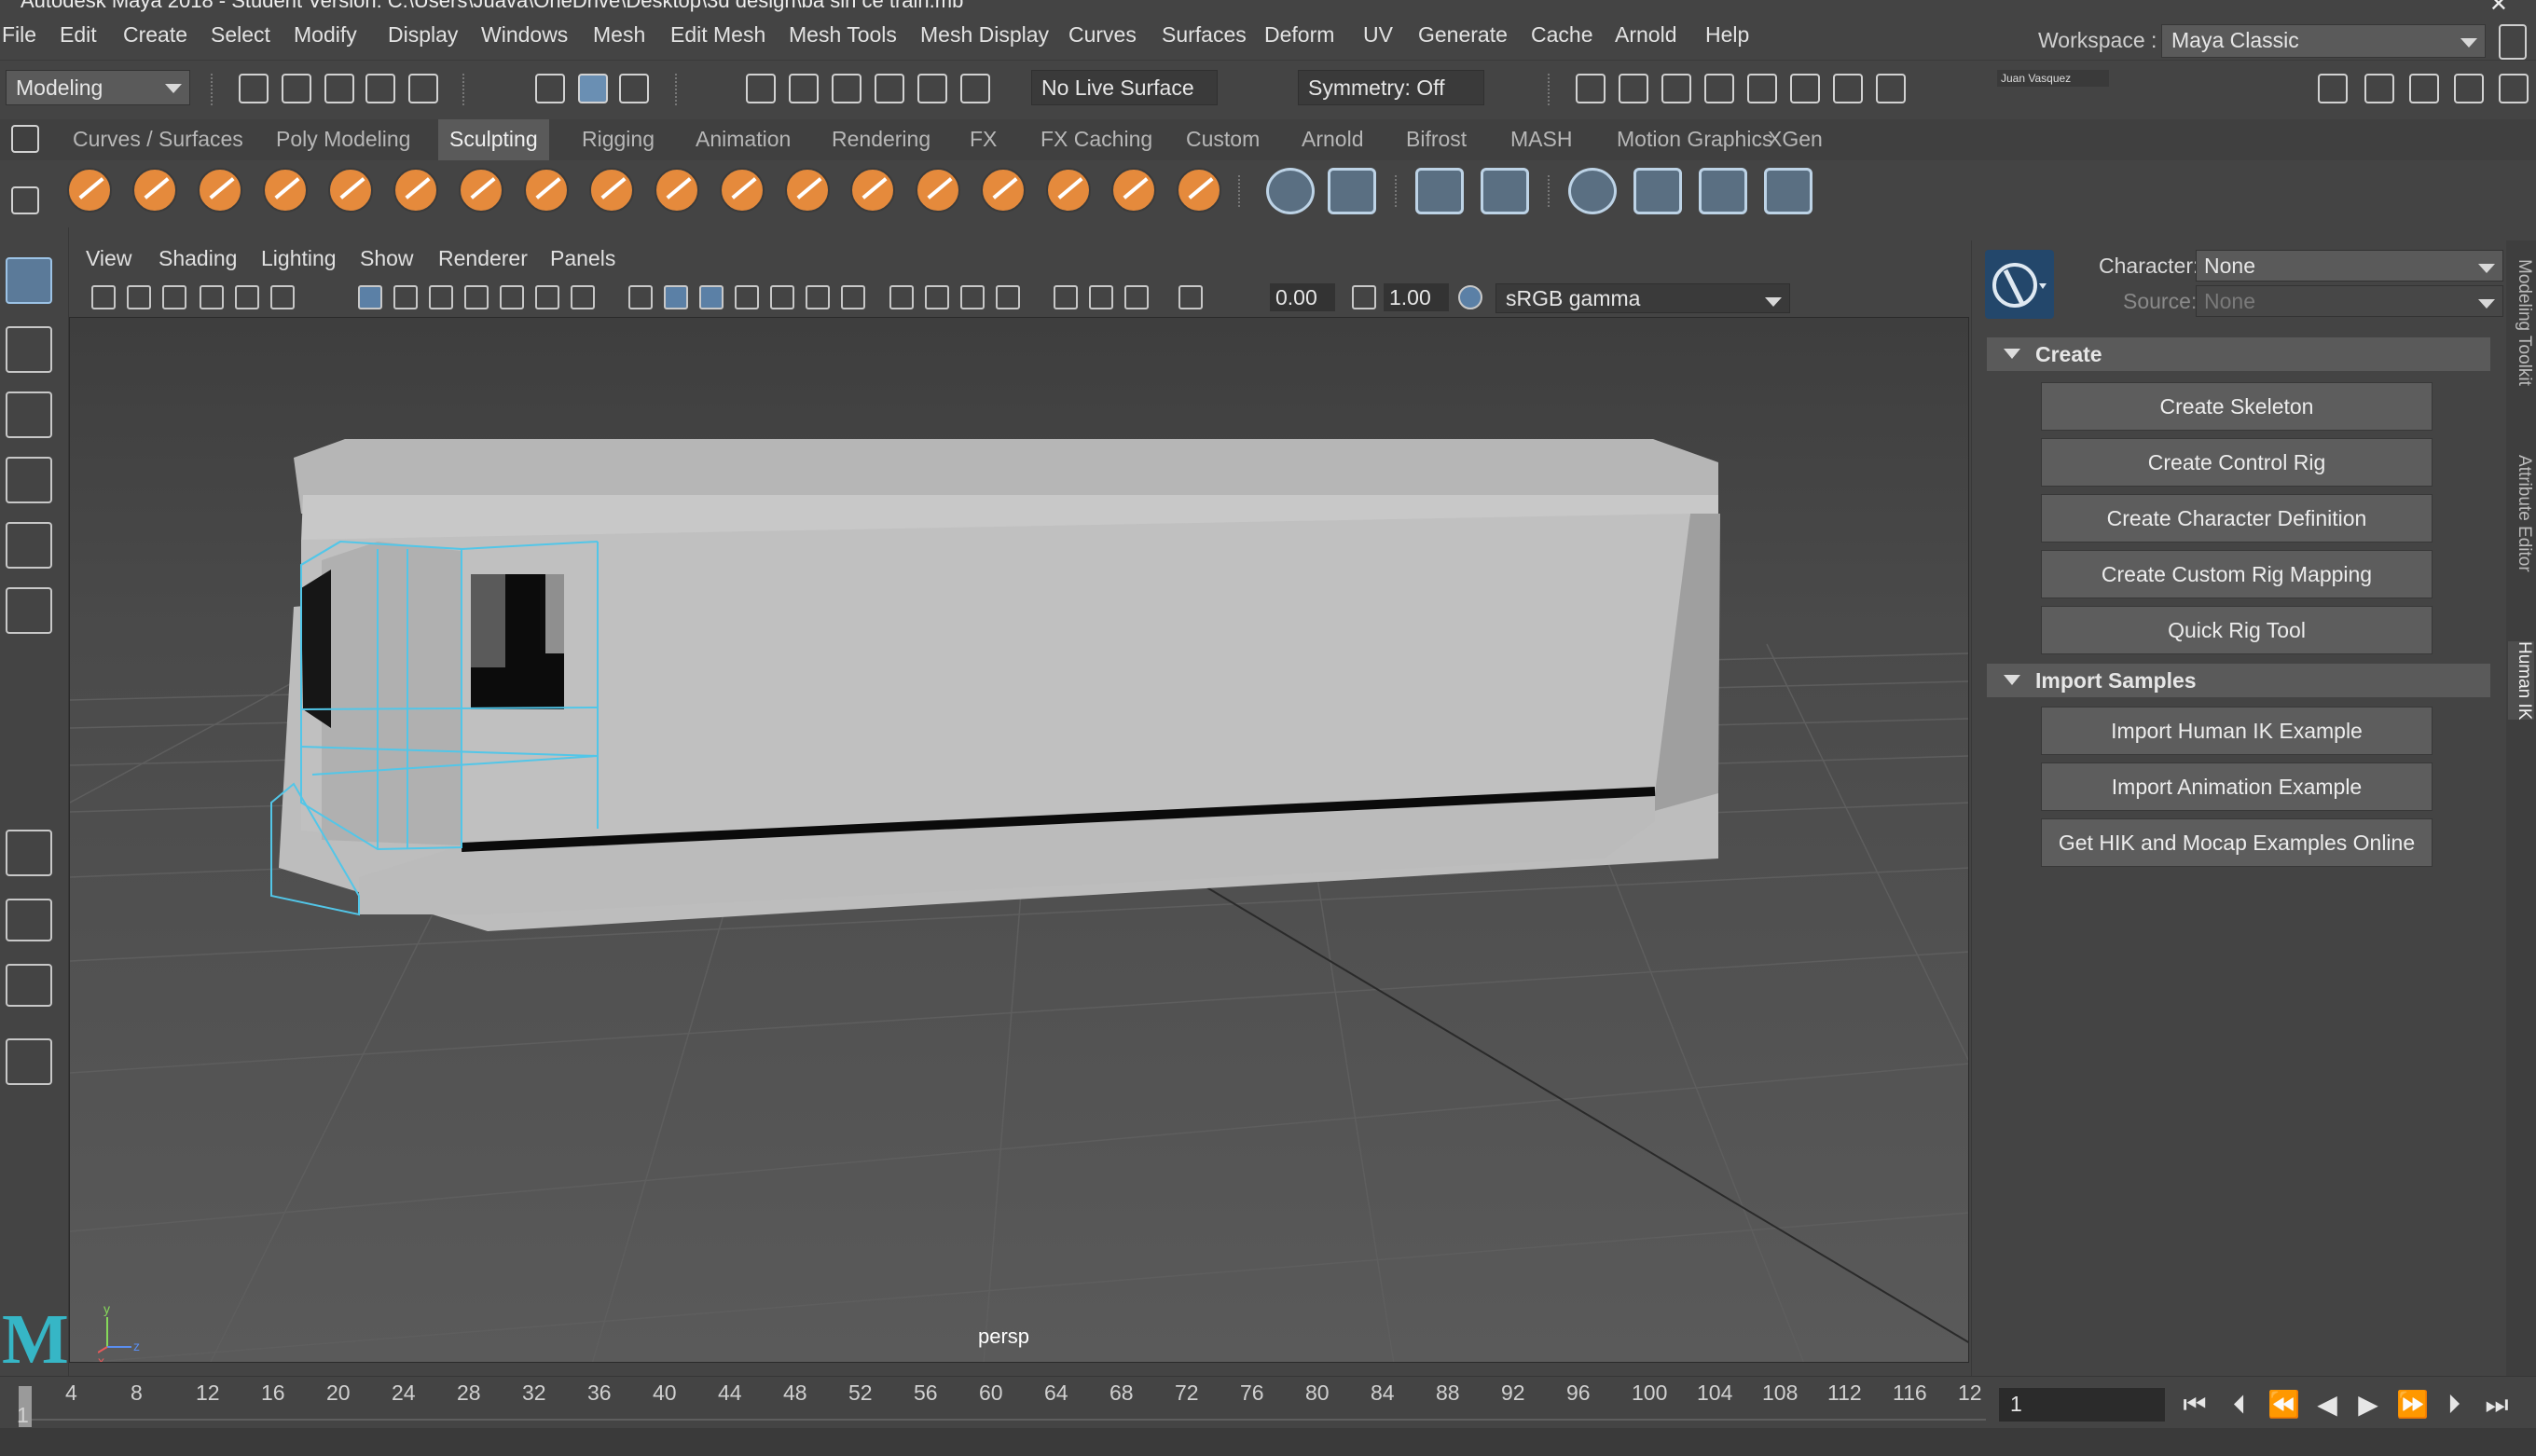 This screenshot has height=1456, width=2536. Describe the element at coordinates (1096, 139) in the screenshot. I see `tab-fx-caching: FX Caching` at that location.